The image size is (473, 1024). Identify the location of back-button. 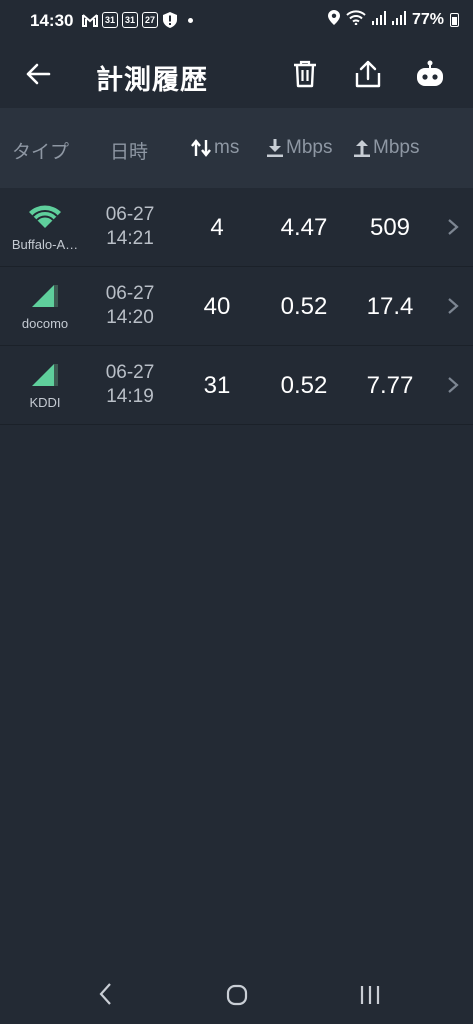
(38, 74).